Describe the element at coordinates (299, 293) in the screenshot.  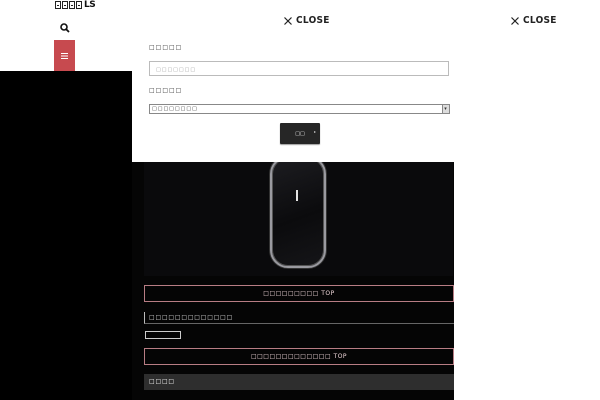
I see `top-link-button: □□□□□□□□□ TOP` at that location.